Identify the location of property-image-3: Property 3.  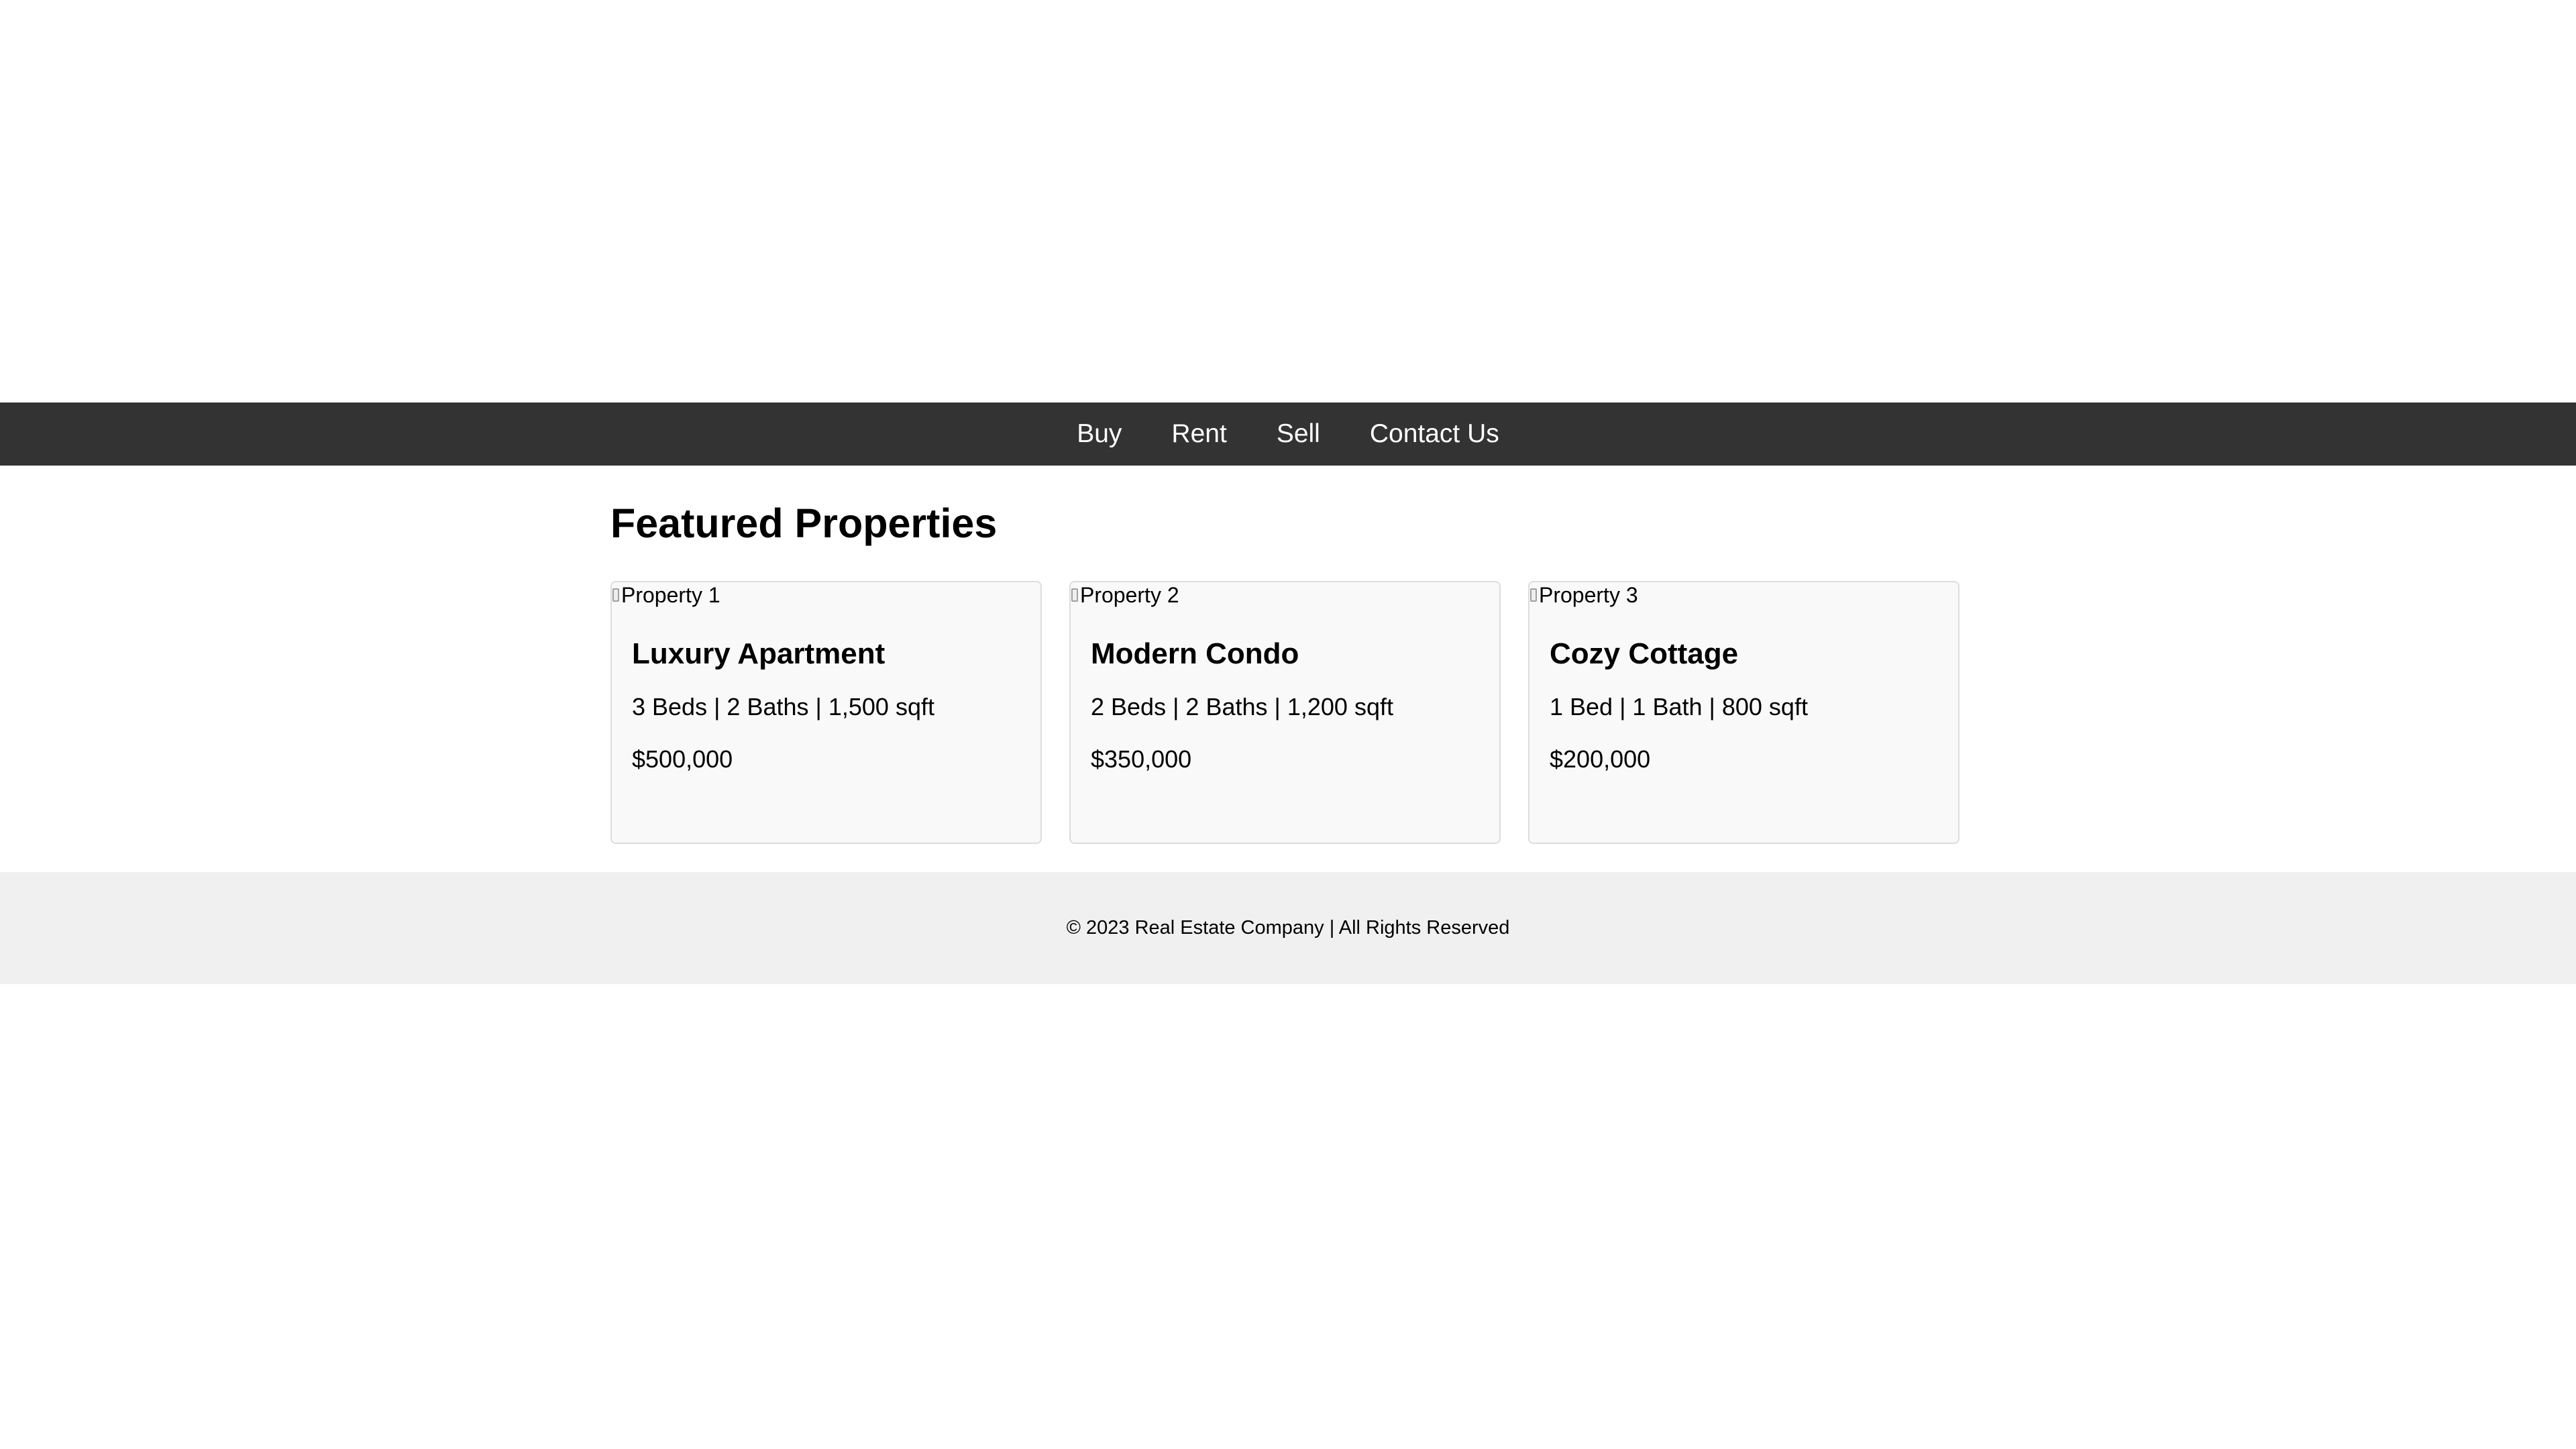
(1743, 595).